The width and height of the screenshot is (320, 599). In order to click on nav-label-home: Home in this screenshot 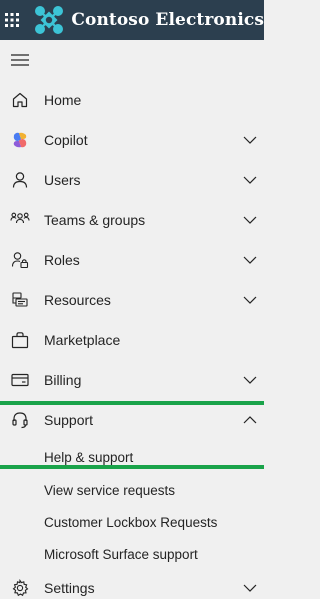, I will do `click(63, 100)`.